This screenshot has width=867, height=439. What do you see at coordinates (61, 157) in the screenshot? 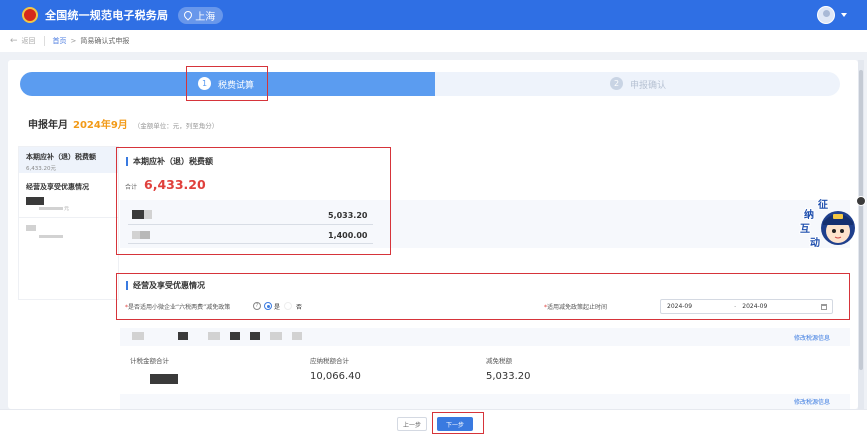
I see `nav-item-title: 本期应补（退）税费额` at bounding box center [61, 157].